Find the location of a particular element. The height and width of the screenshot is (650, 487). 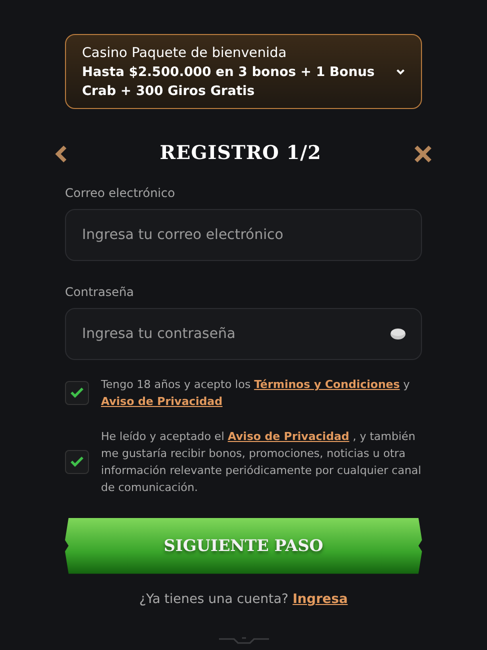

consent-link: Términos y Condiciones is located at coordinates (327, 384).